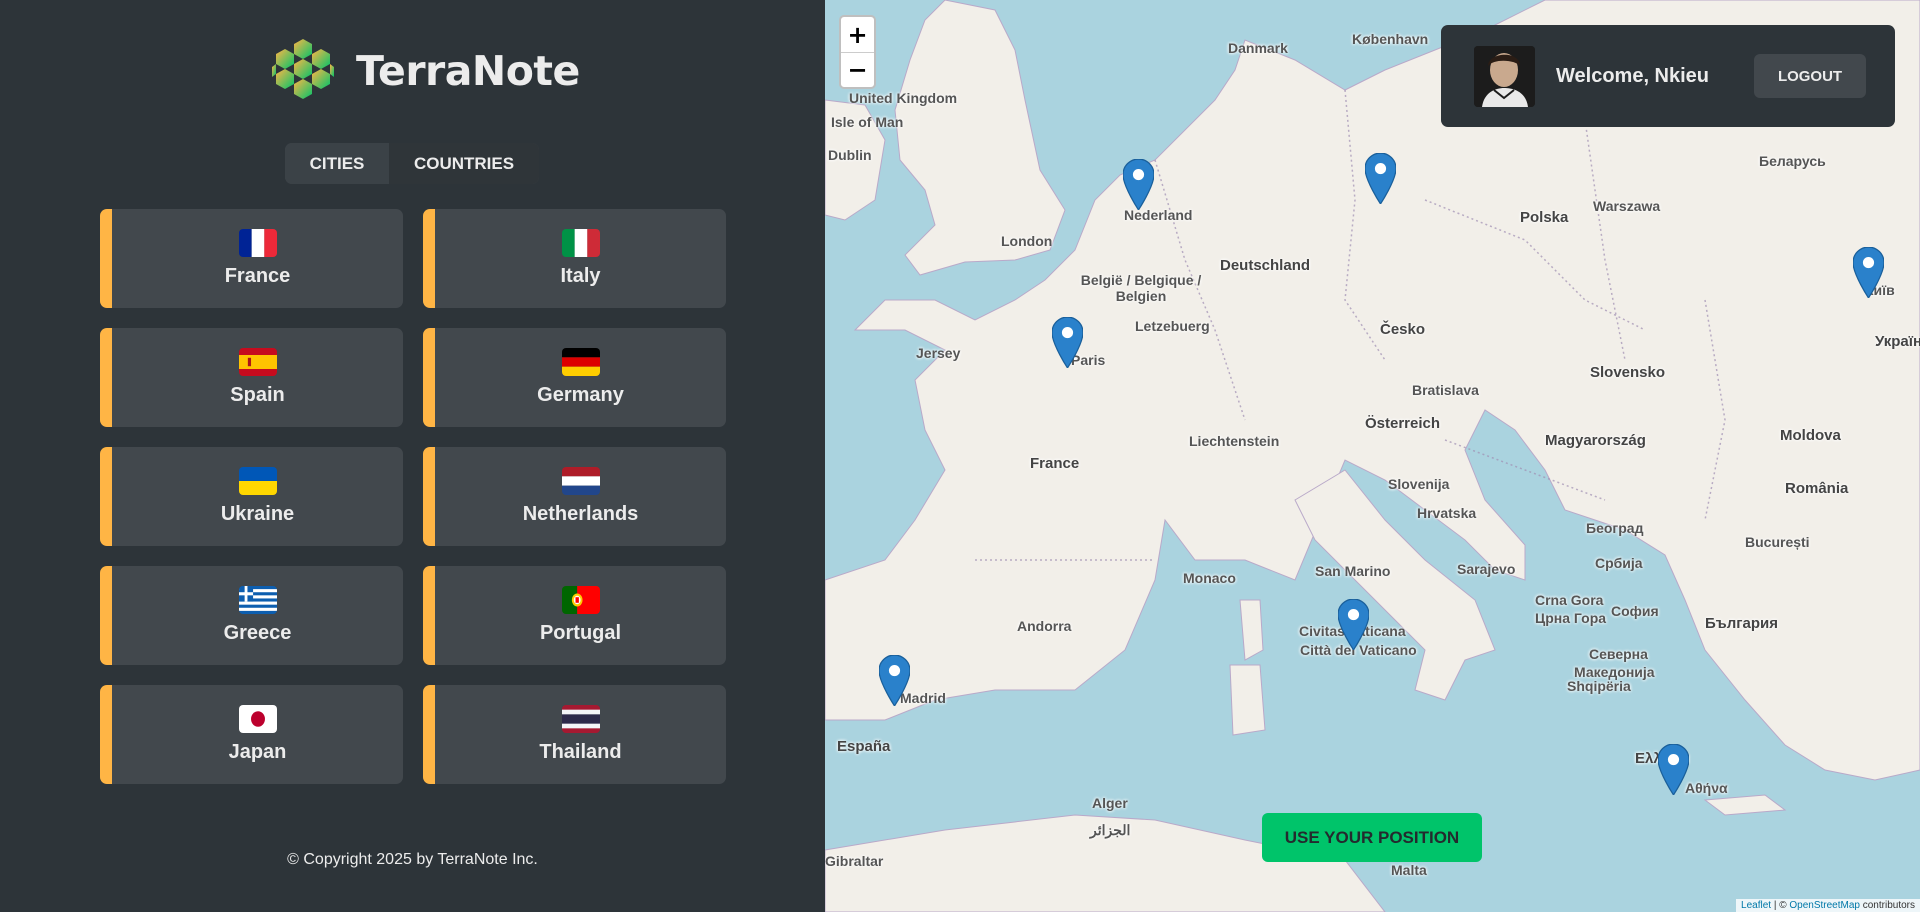  I want to click on country-item-france: France, so click(251, 258).